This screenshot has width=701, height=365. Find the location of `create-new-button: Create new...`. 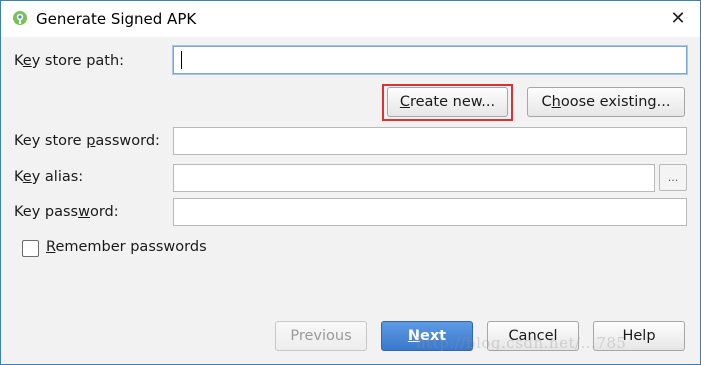

create-new-button: Create new... is located at coordinates (447, 102).